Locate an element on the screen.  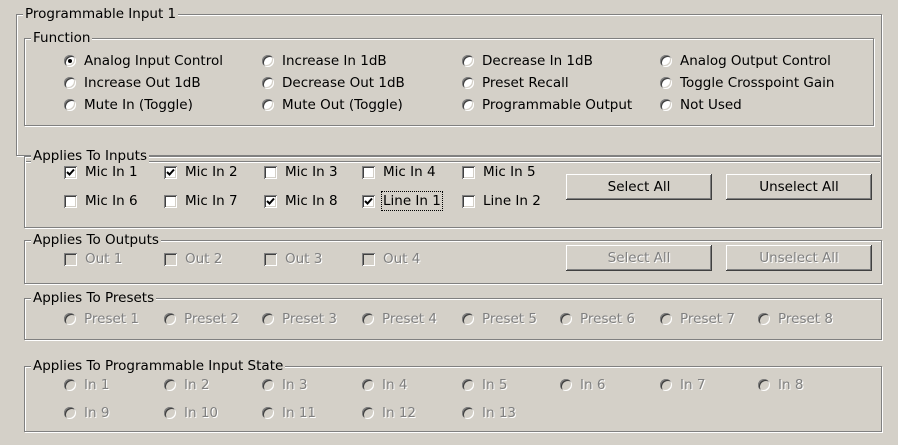
prog-state-radio-in-12: In 12 is located at coordinates (389, 413).